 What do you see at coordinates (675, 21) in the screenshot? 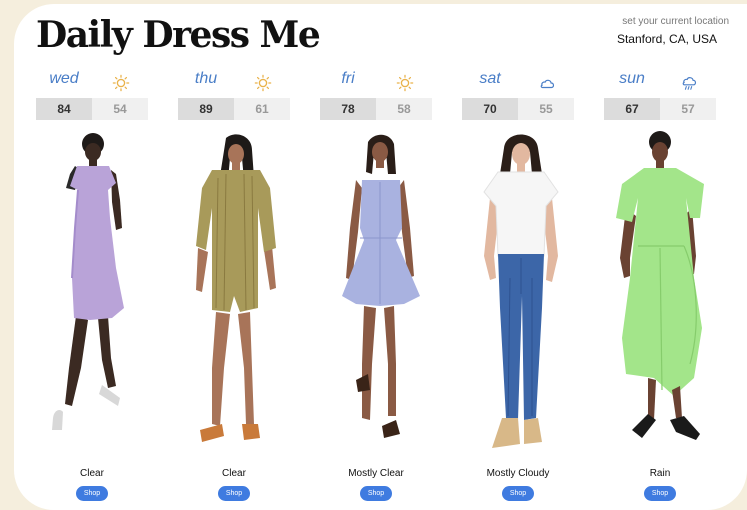
I see `location-label: set your current location` at bounding box center [675, 21].